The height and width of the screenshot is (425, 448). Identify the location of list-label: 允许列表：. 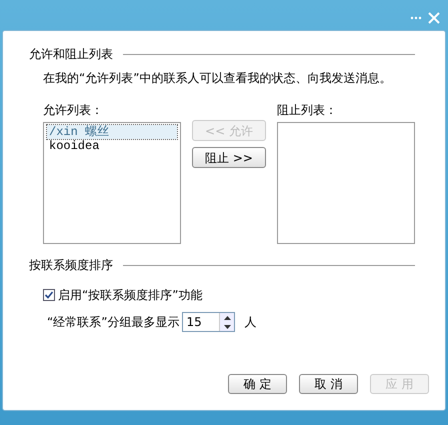
(73, 110).